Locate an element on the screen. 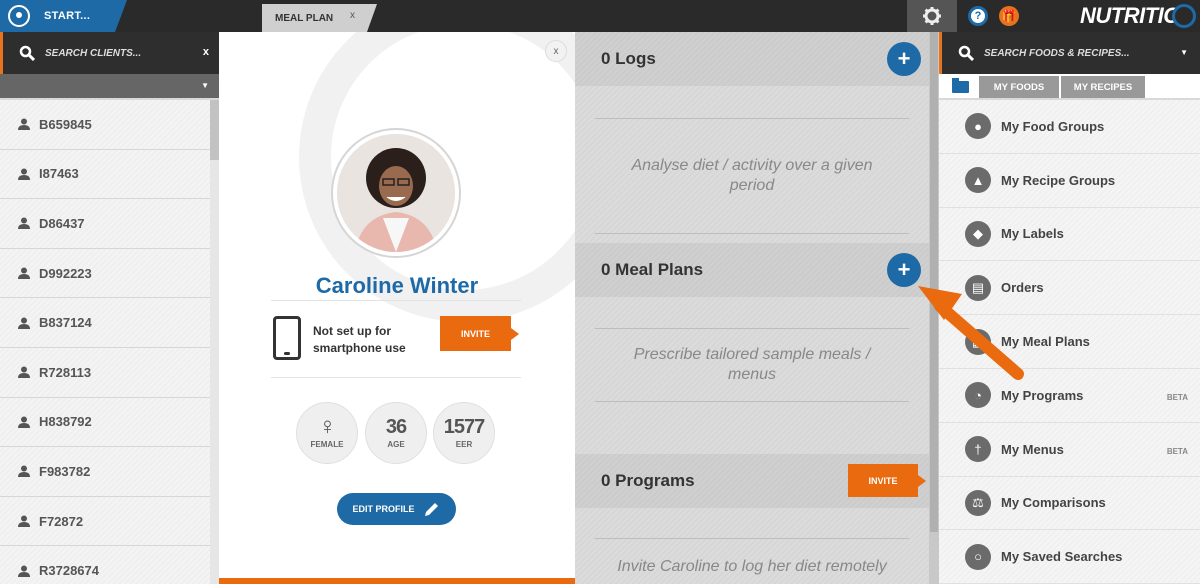 This screenshot has width=1200, height=584. pencil-icon is located at coordinates (431, 509).